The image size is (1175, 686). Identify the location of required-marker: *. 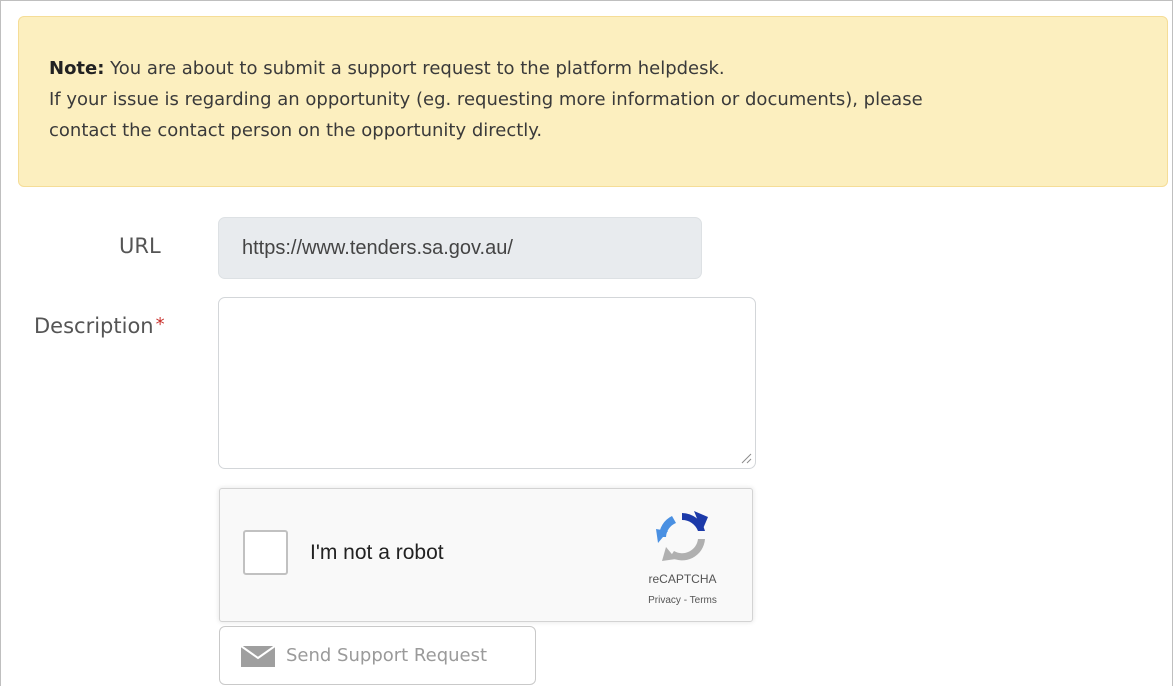
(160, 324).